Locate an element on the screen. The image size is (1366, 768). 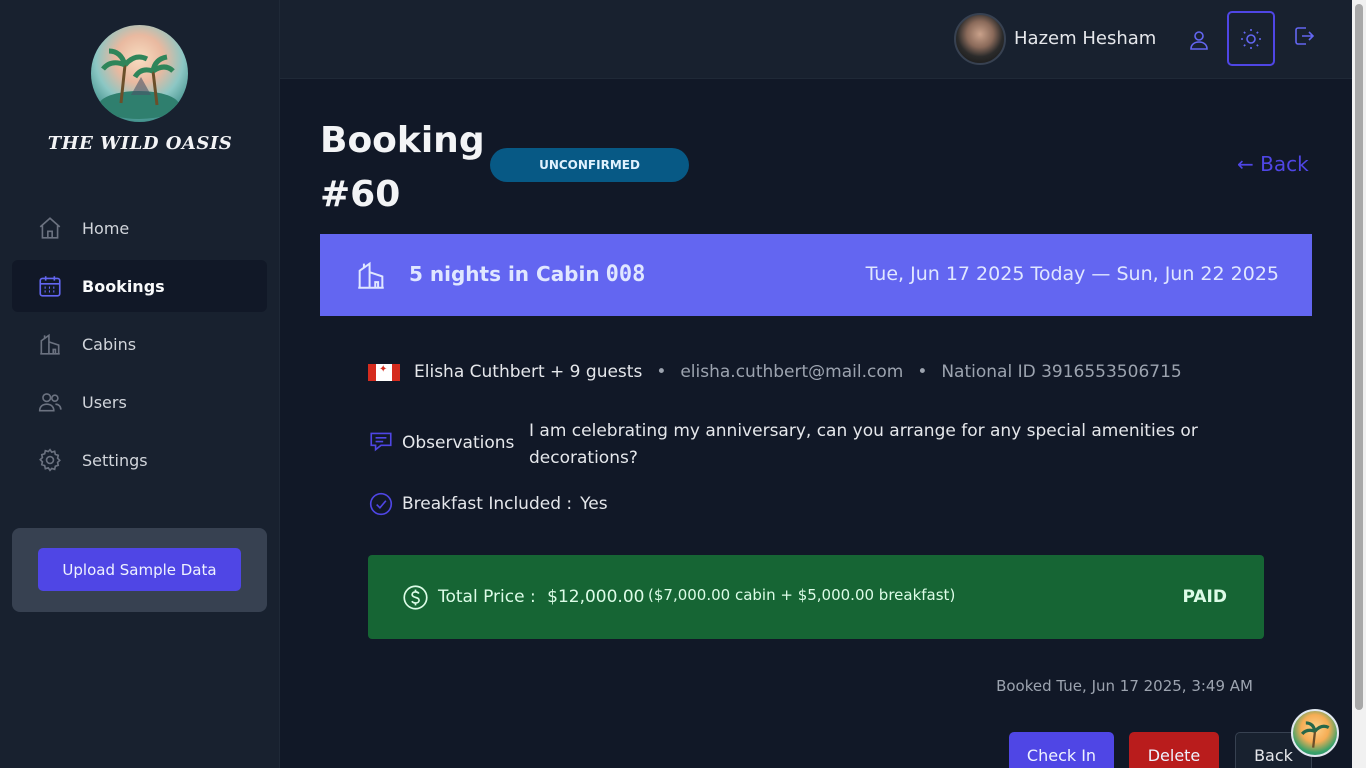
logo-image is located at coordinates (139, 73).